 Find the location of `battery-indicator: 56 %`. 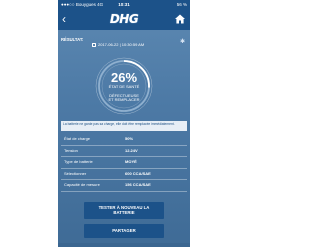

battery-indicator: 56 % is located at coordinates (181, 4).